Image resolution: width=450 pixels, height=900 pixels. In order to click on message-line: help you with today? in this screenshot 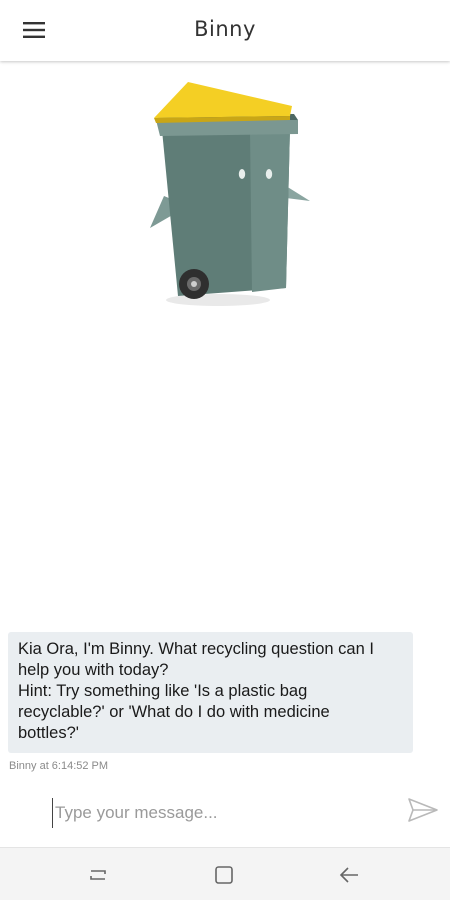, I will do `click(93, 670)`.